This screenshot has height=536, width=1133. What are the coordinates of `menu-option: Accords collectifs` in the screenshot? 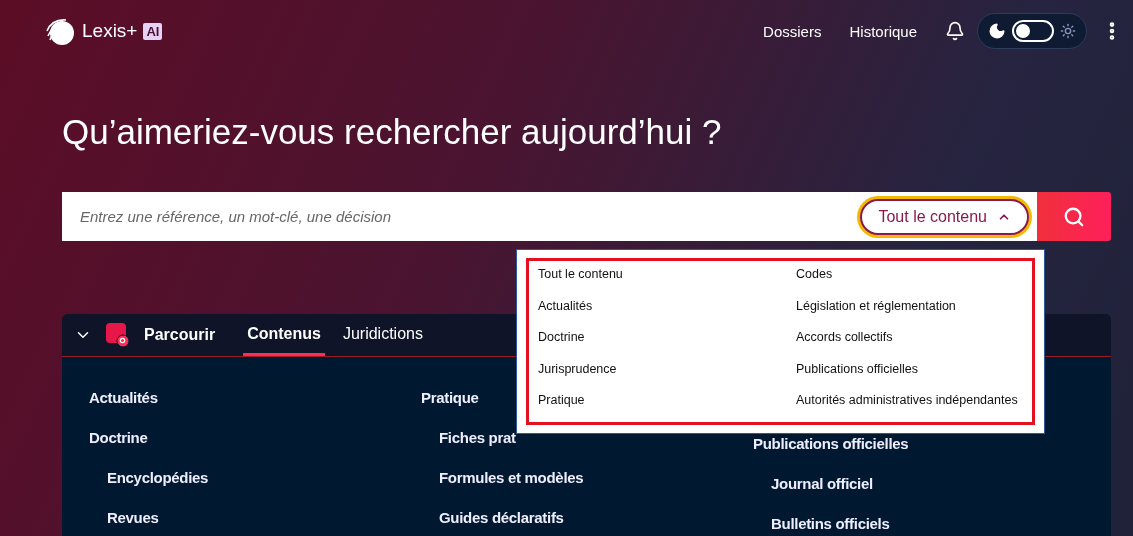 It's located at (914, 346).